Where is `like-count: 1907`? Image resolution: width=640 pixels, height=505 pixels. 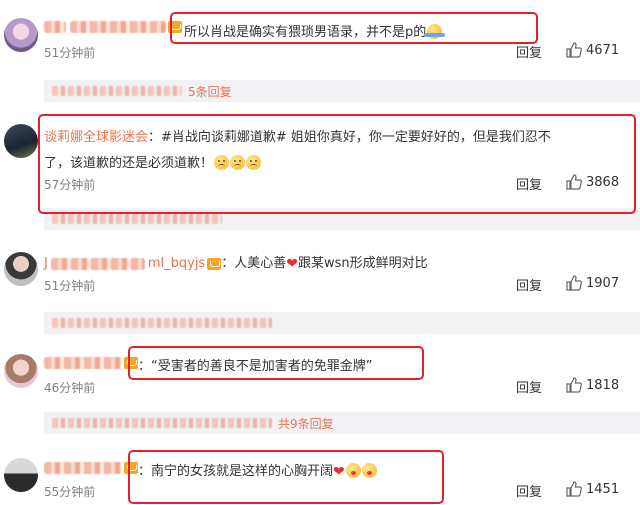
like-count: 1907 is located at coordinates (603, 283).